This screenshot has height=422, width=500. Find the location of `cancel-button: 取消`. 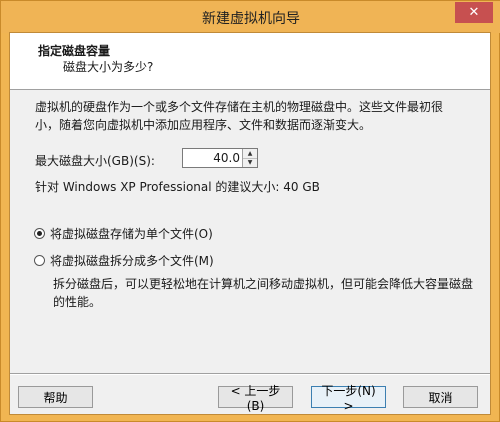

cancel-button: 取消 is located at coordinates (440, 397).